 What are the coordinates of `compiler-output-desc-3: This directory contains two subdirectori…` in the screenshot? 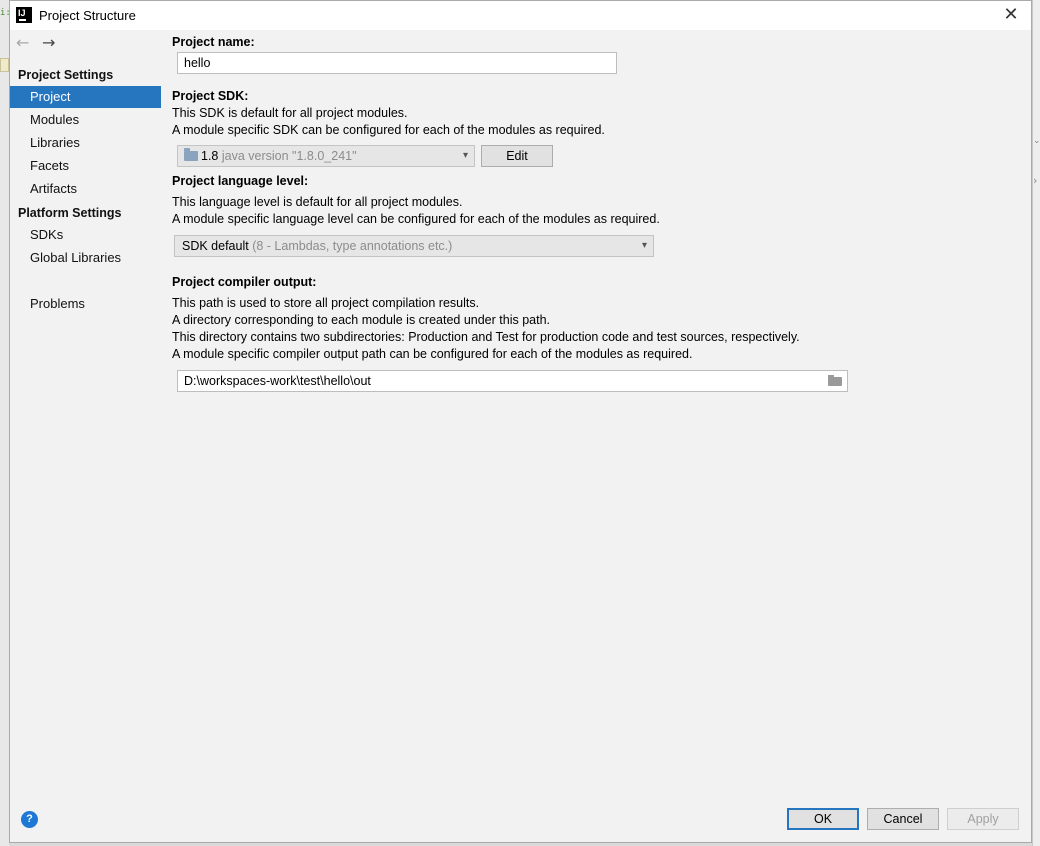 It's located at (486, 337).